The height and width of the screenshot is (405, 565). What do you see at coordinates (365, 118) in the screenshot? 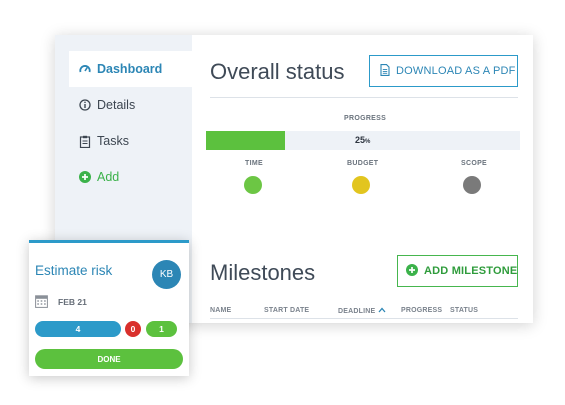
I see `progress-label: PROGRESS` at bounding box center [365, 118].